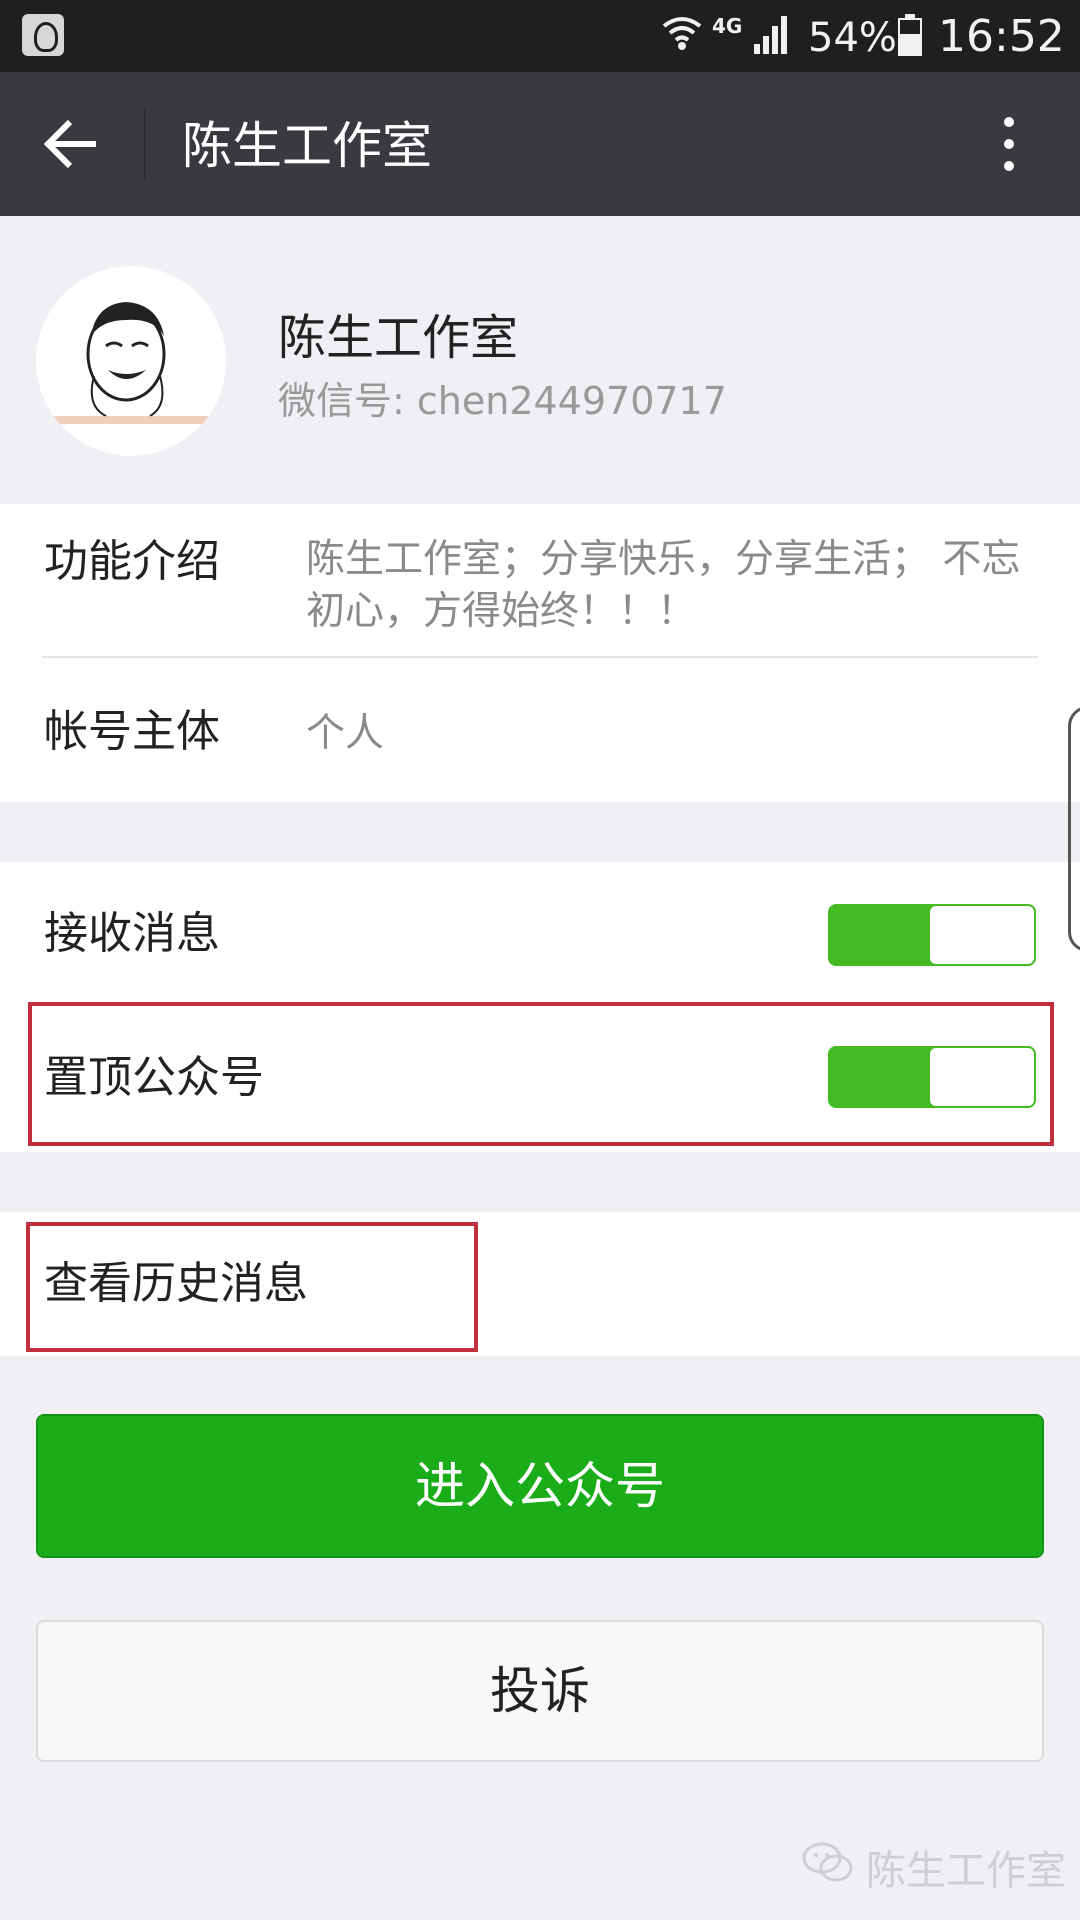  What do you see at coordinates (307, 146) in the screenshot?
I see `page-title: 陈生工作室` at bounding box center [307, 146].